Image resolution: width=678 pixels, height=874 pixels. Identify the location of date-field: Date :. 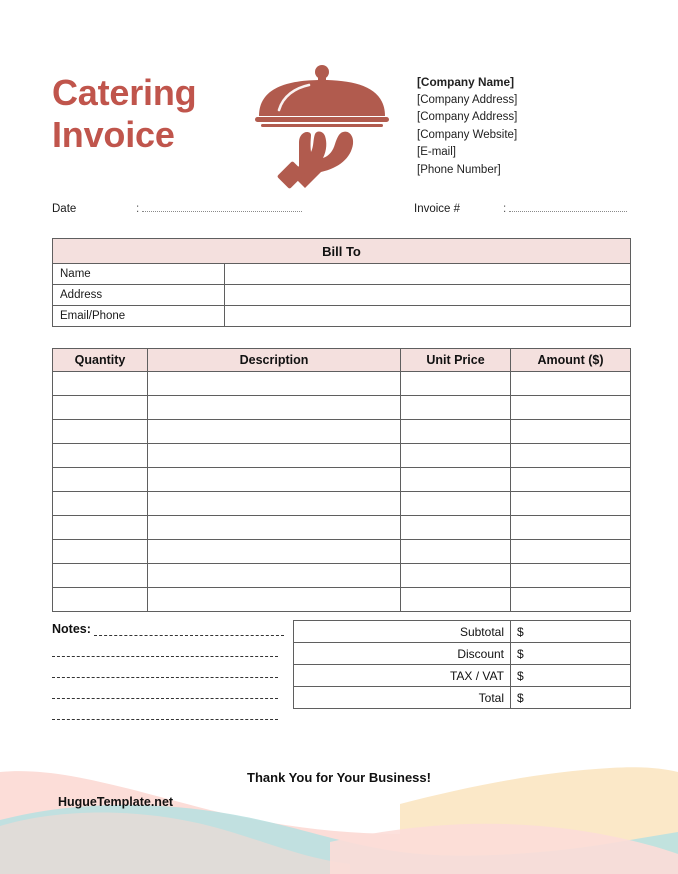
(177, 208).